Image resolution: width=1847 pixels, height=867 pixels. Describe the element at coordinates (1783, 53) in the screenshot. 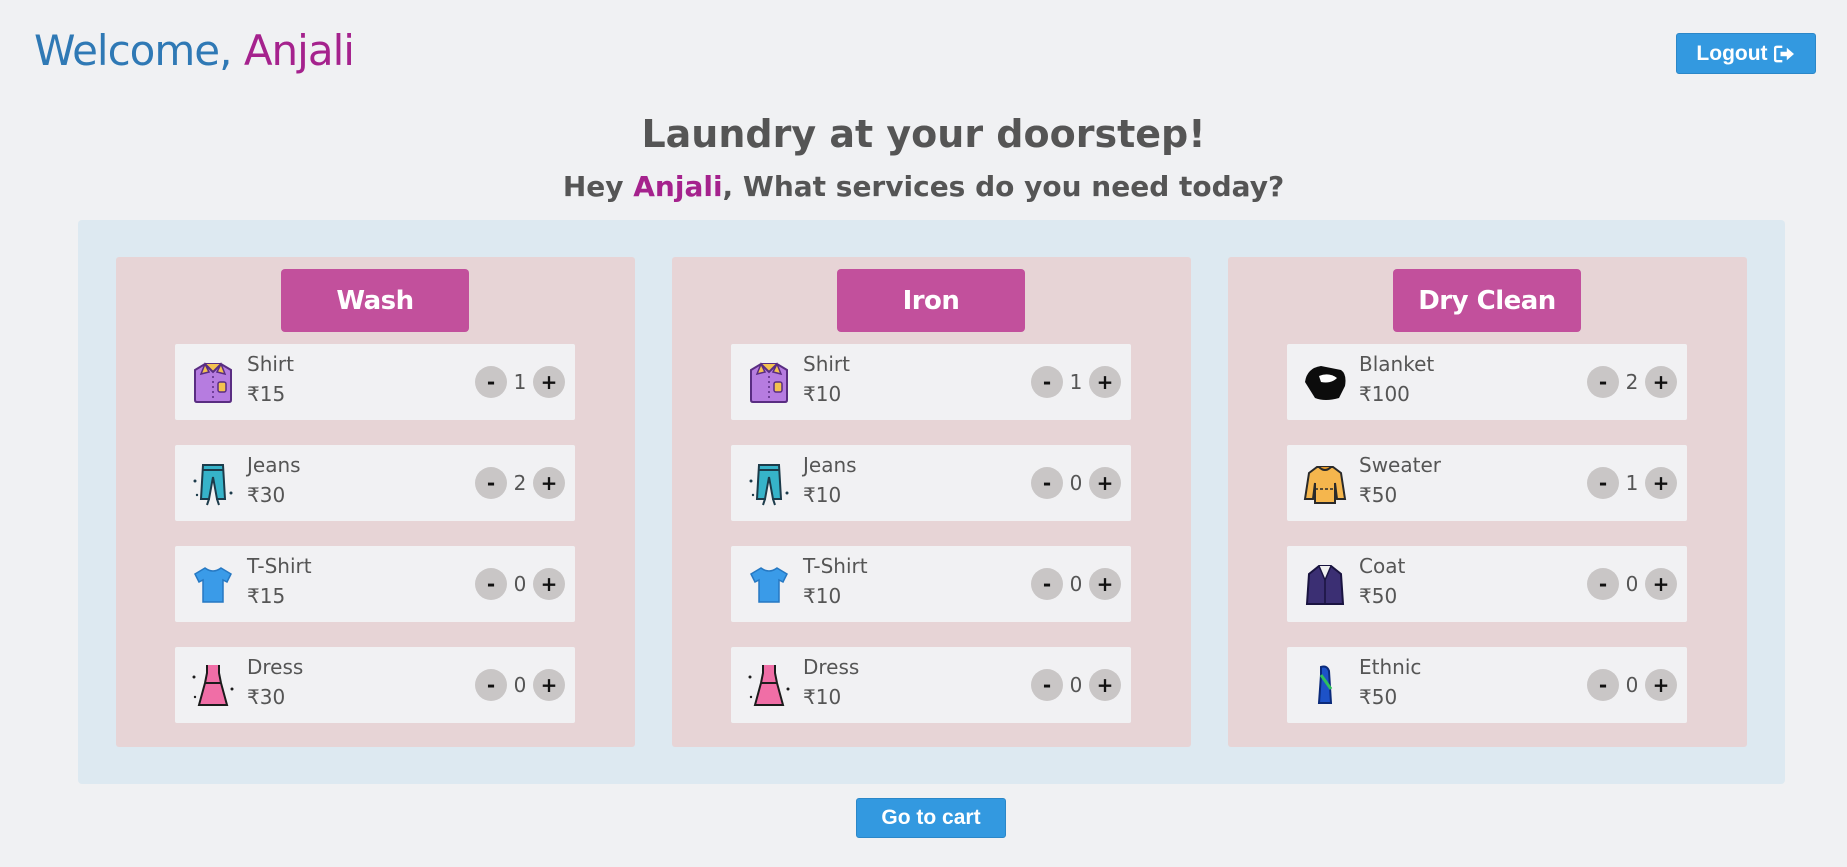

I see `sign-out-icon` at that location.